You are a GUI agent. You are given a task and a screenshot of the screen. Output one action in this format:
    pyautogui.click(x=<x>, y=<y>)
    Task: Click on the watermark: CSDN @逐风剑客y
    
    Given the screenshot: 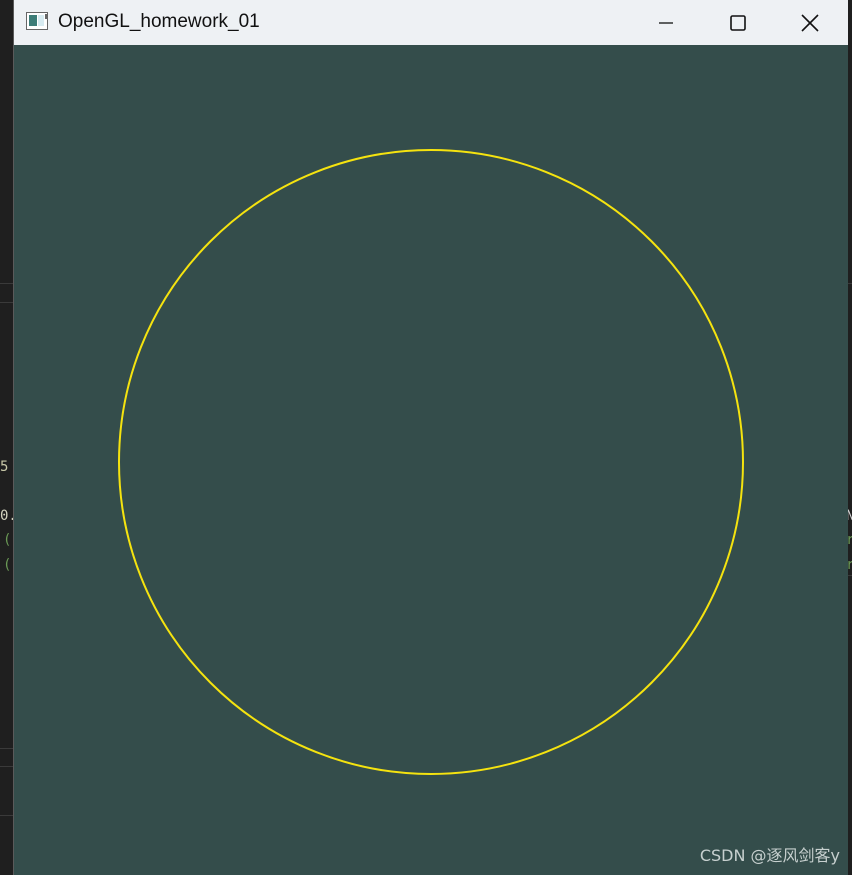 What is the action you would take?
    pyautogui.click(x=769, y=855)
    